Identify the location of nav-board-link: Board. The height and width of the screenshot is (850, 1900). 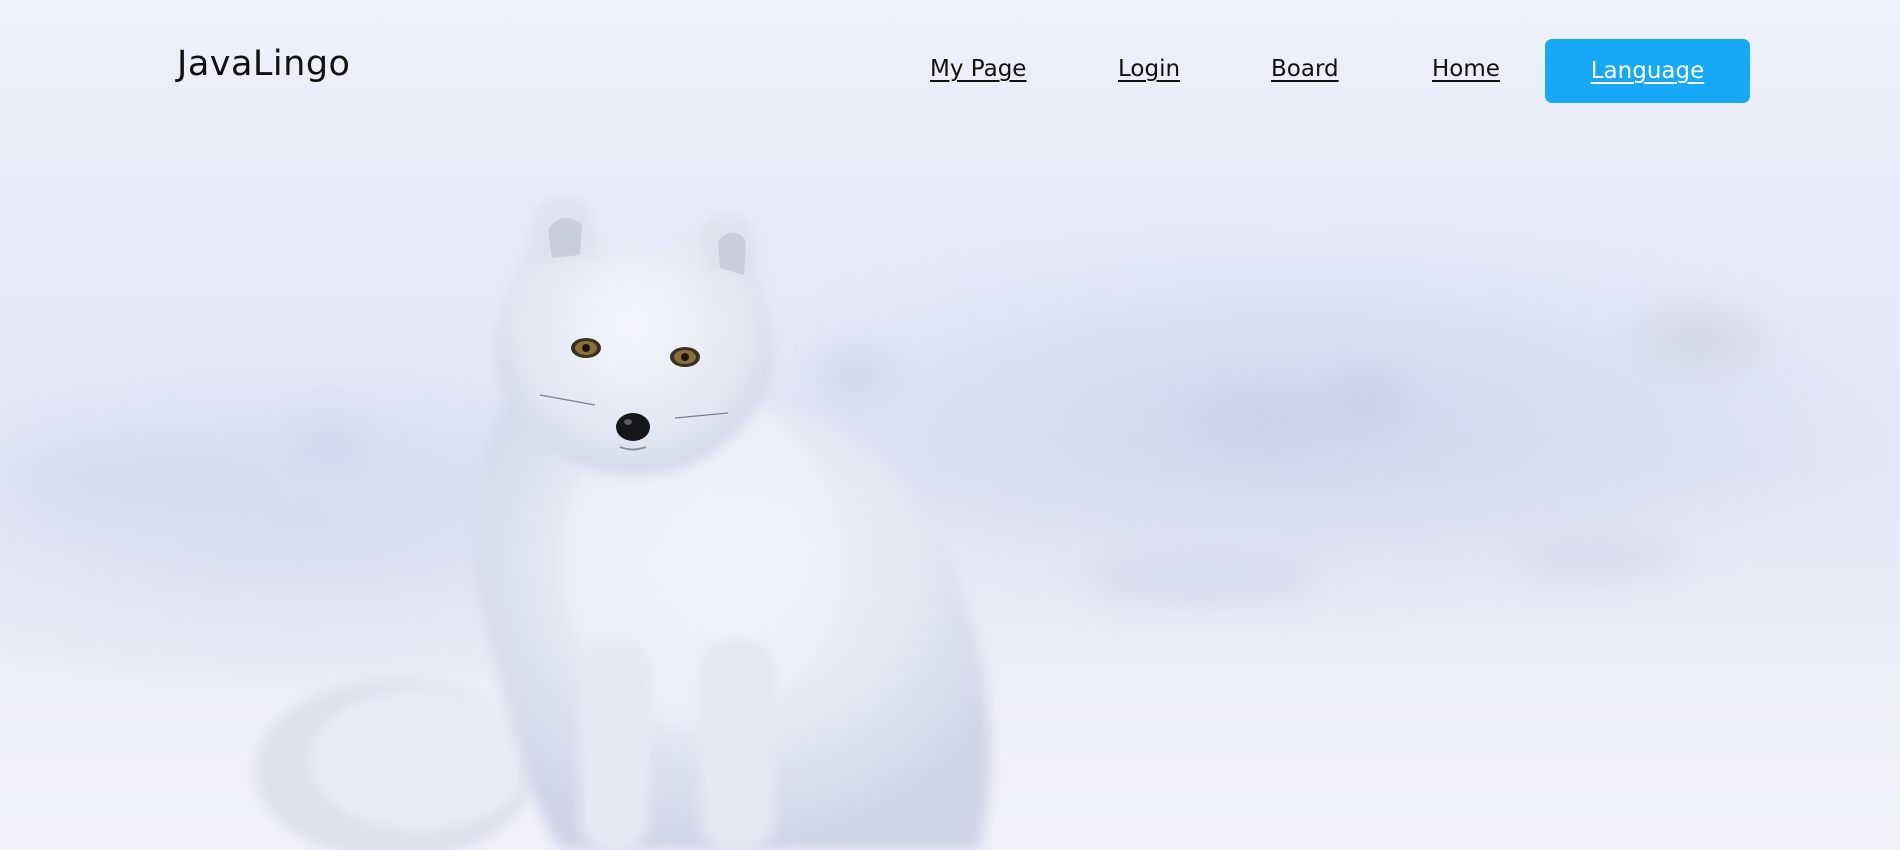
(1305, 69).